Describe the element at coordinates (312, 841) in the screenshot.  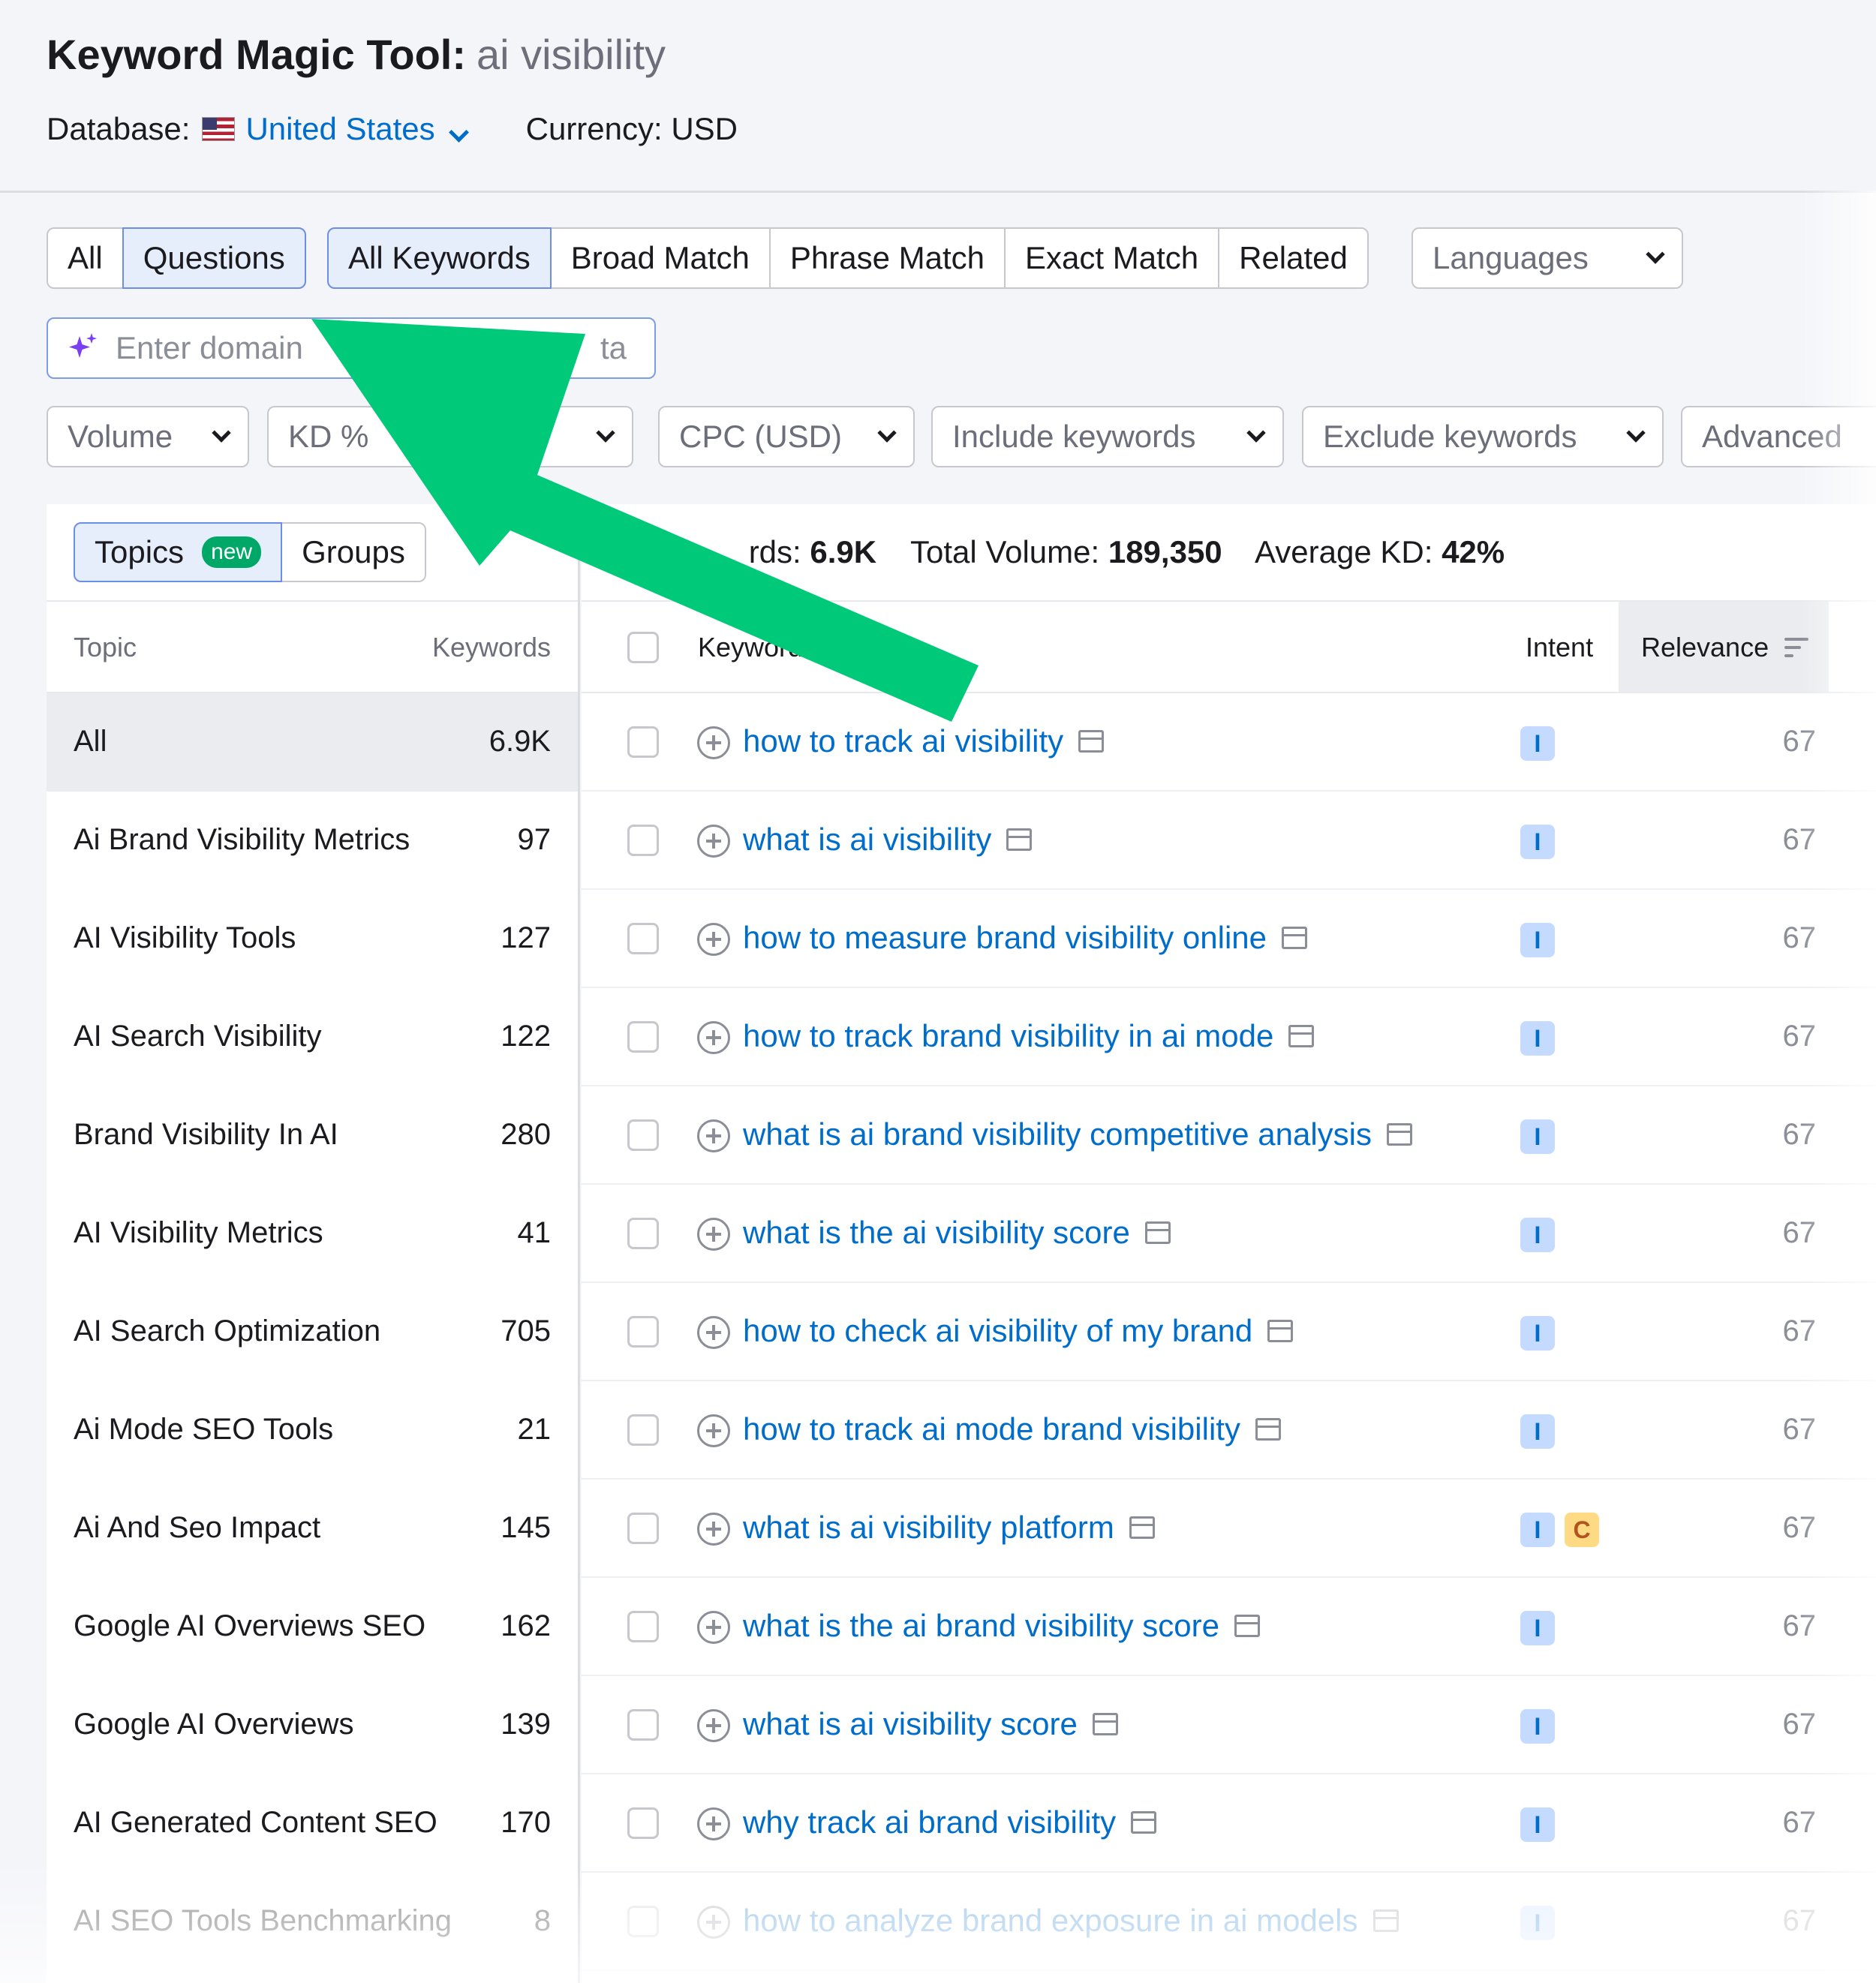
I see `topic-row: Ai Brand Visibility Metrics 97` at that location.